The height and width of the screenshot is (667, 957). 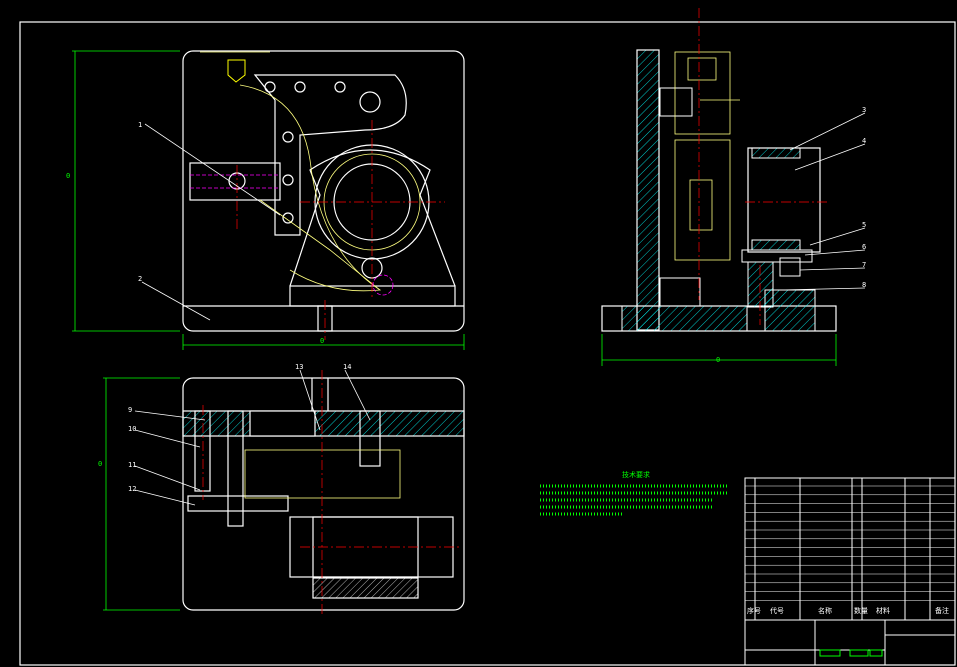 What do you see at coordinates (141, 494) in the screenshot?
I see `top-view-dimensions` at bounding box center [141, 494].